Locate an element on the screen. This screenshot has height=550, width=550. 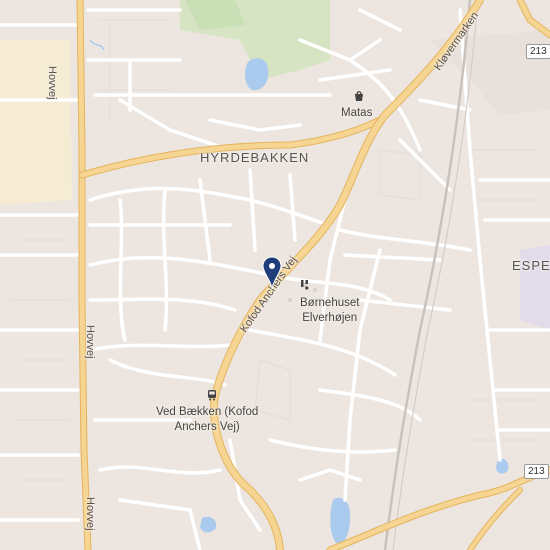
location-pin-icon is located at coordinates (272, 273).